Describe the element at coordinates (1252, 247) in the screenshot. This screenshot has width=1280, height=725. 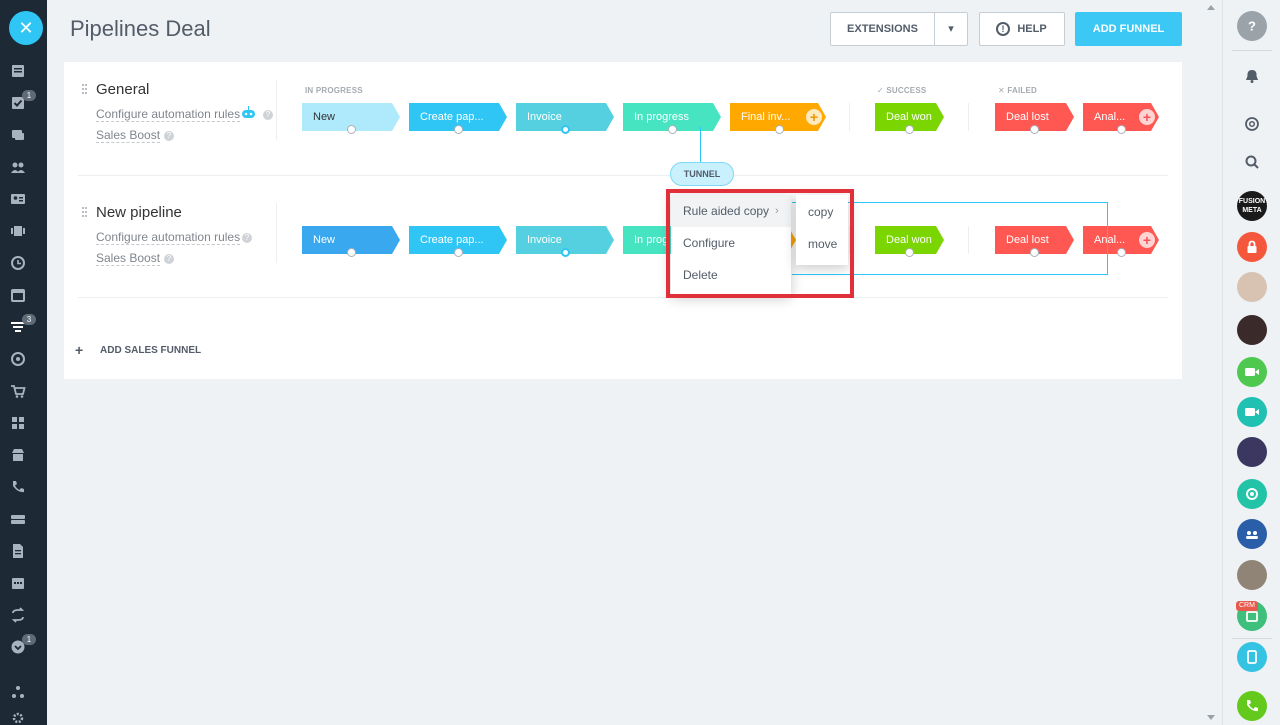
I see `lock-icon` at that location.